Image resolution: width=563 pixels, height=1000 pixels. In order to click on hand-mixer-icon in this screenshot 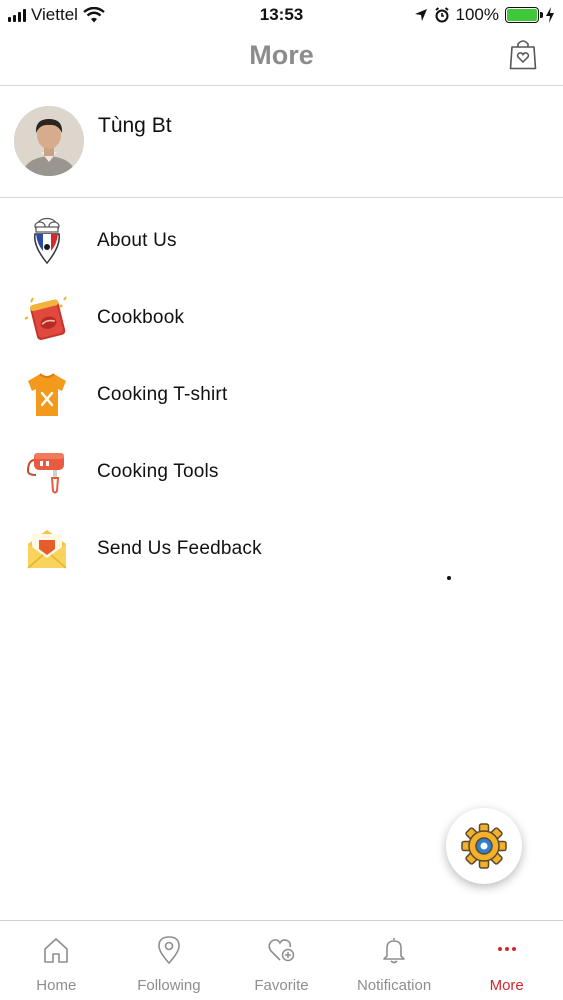, I will do `click(45, 473)`.